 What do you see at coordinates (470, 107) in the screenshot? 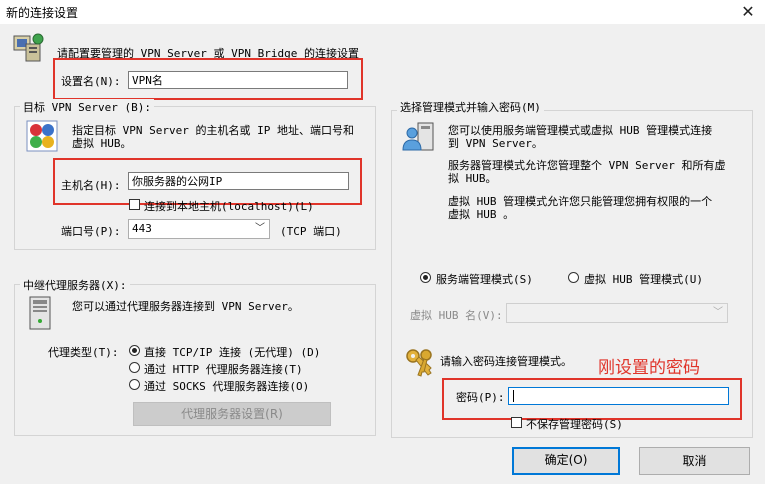
I see `mode-group-title: 选择管理模式并输入密码(M)` at bounding box center [470, 107].